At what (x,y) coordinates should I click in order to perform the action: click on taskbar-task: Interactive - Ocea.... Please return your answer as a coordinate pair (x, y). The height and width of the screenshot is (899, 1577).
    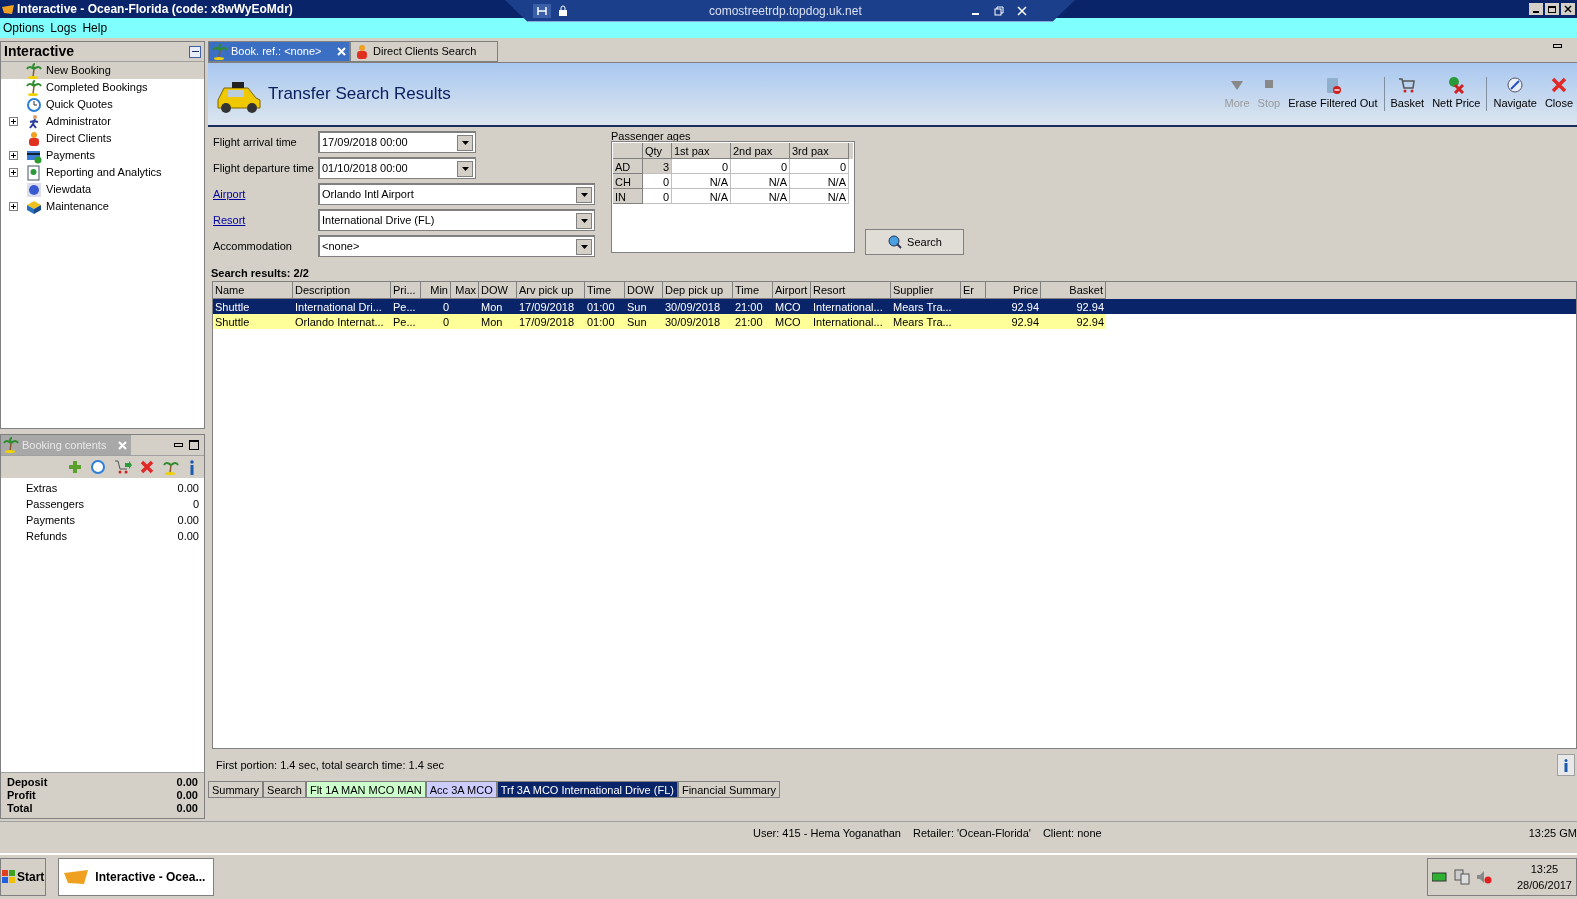
    Looking at the image, I should click on (136, 877).